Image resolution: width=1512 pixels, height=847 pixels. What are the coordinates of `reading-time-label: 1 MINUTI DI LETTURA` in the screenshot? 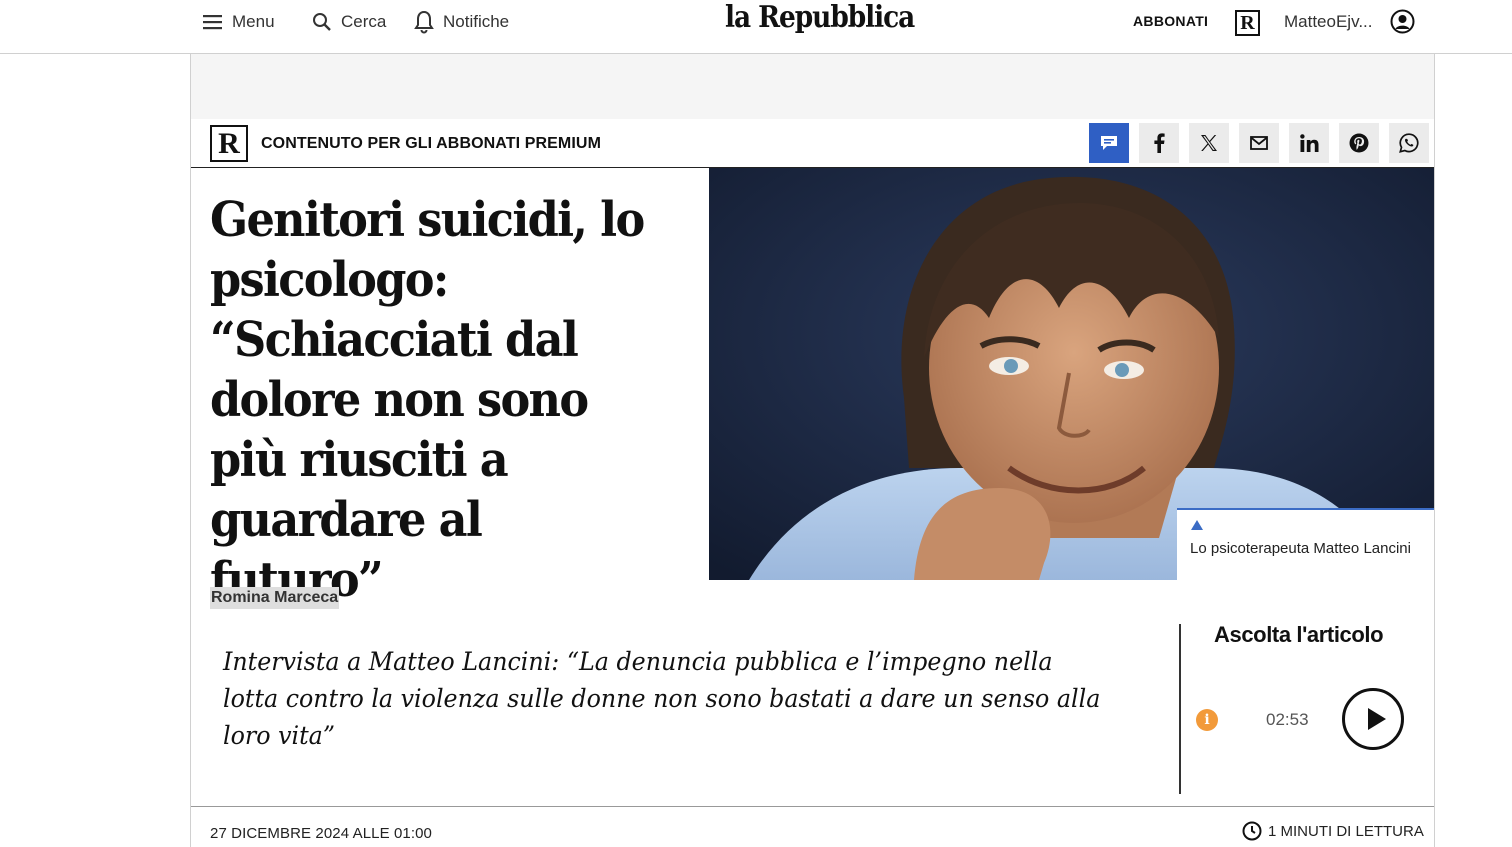 It's located at (1346, 831).